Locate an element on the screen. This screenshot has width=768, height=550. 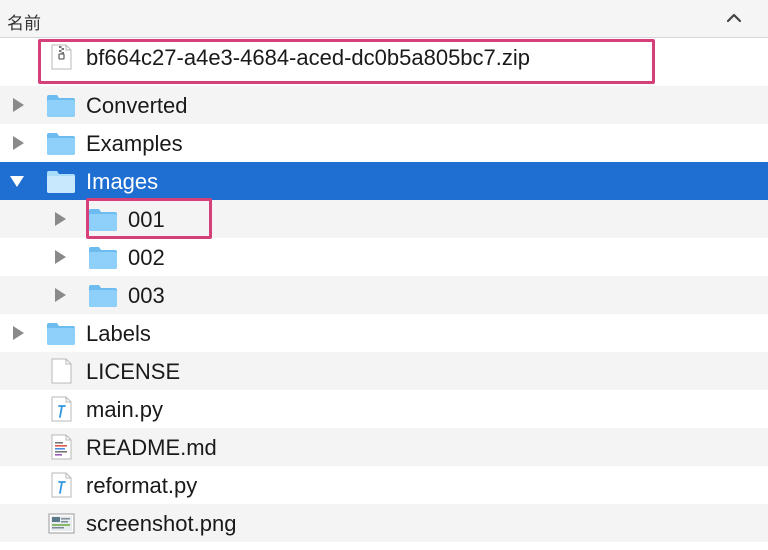
disclosure-triangle-expanded-icon is located at coordinates (17, 181).